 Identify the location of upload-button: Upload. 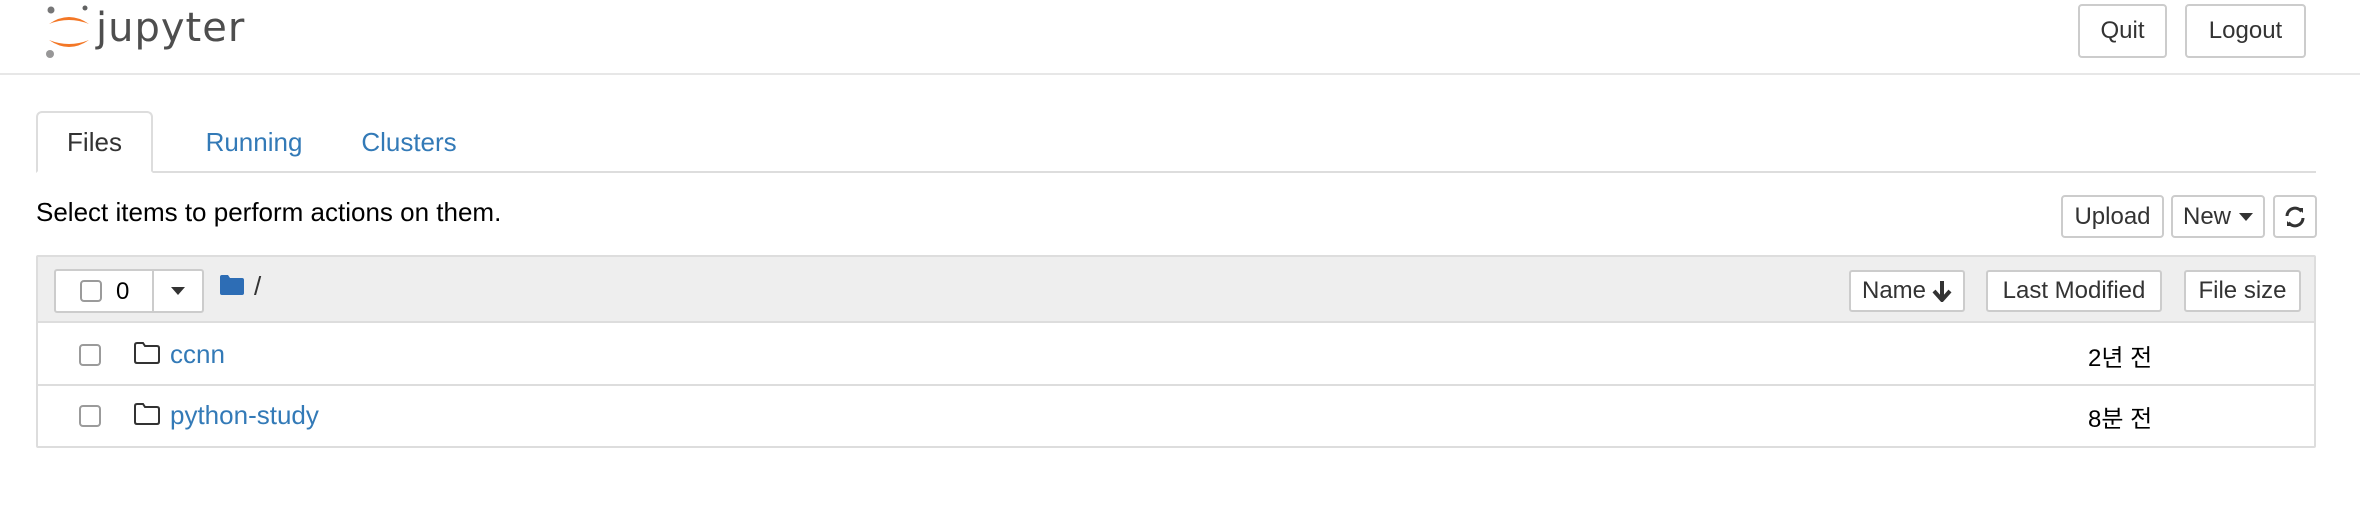
(2112, 216).